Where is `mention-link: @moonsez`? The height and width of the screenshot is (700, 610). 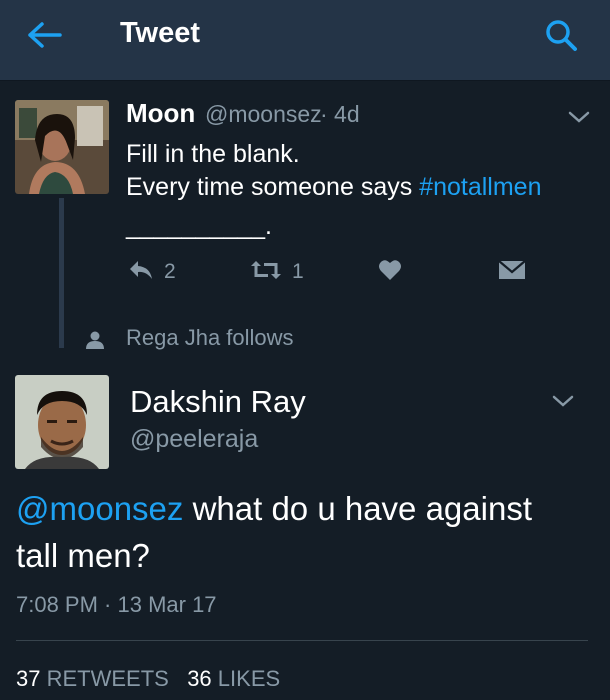 mention-link: @moonsez is located at coordinates (99, 508).